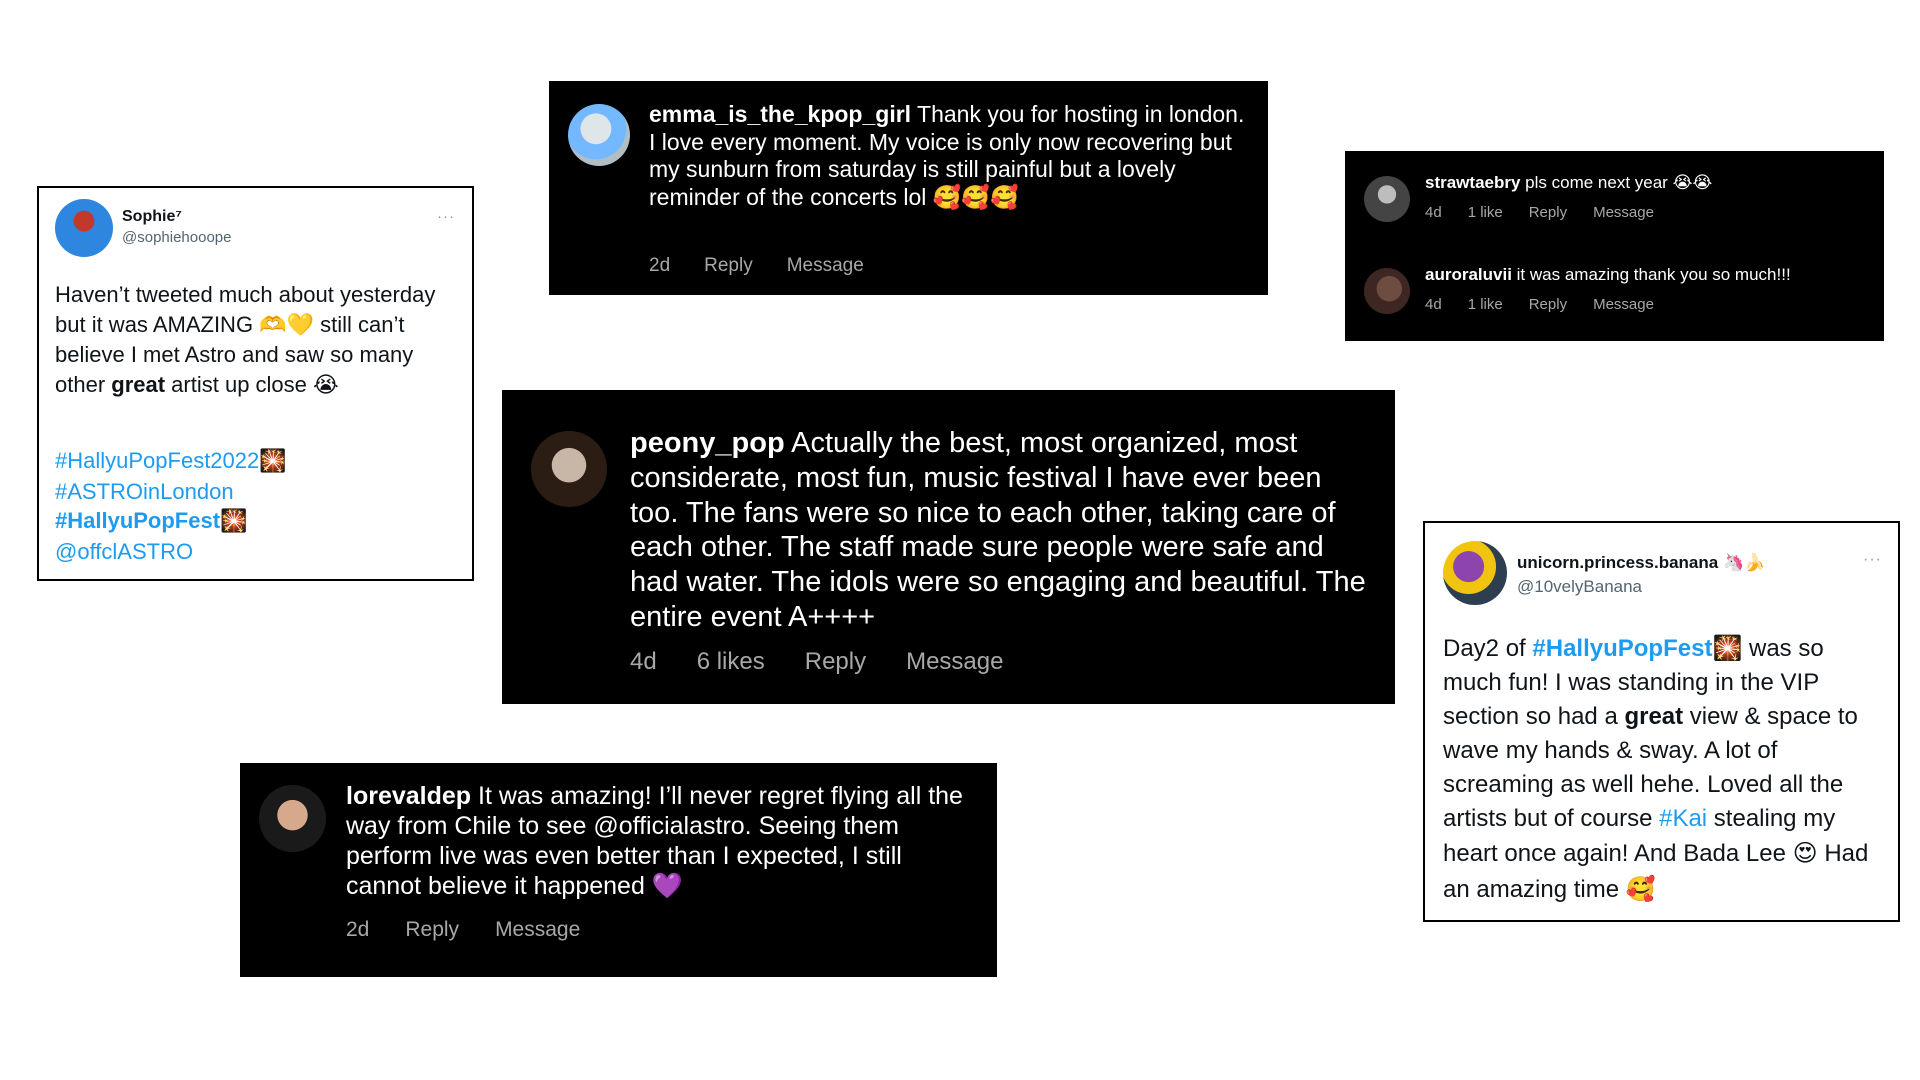 Image resolution: width=1920 pixels, height=1080 pixels. I want to click on like-count: 6 likes, so click(731, 662).